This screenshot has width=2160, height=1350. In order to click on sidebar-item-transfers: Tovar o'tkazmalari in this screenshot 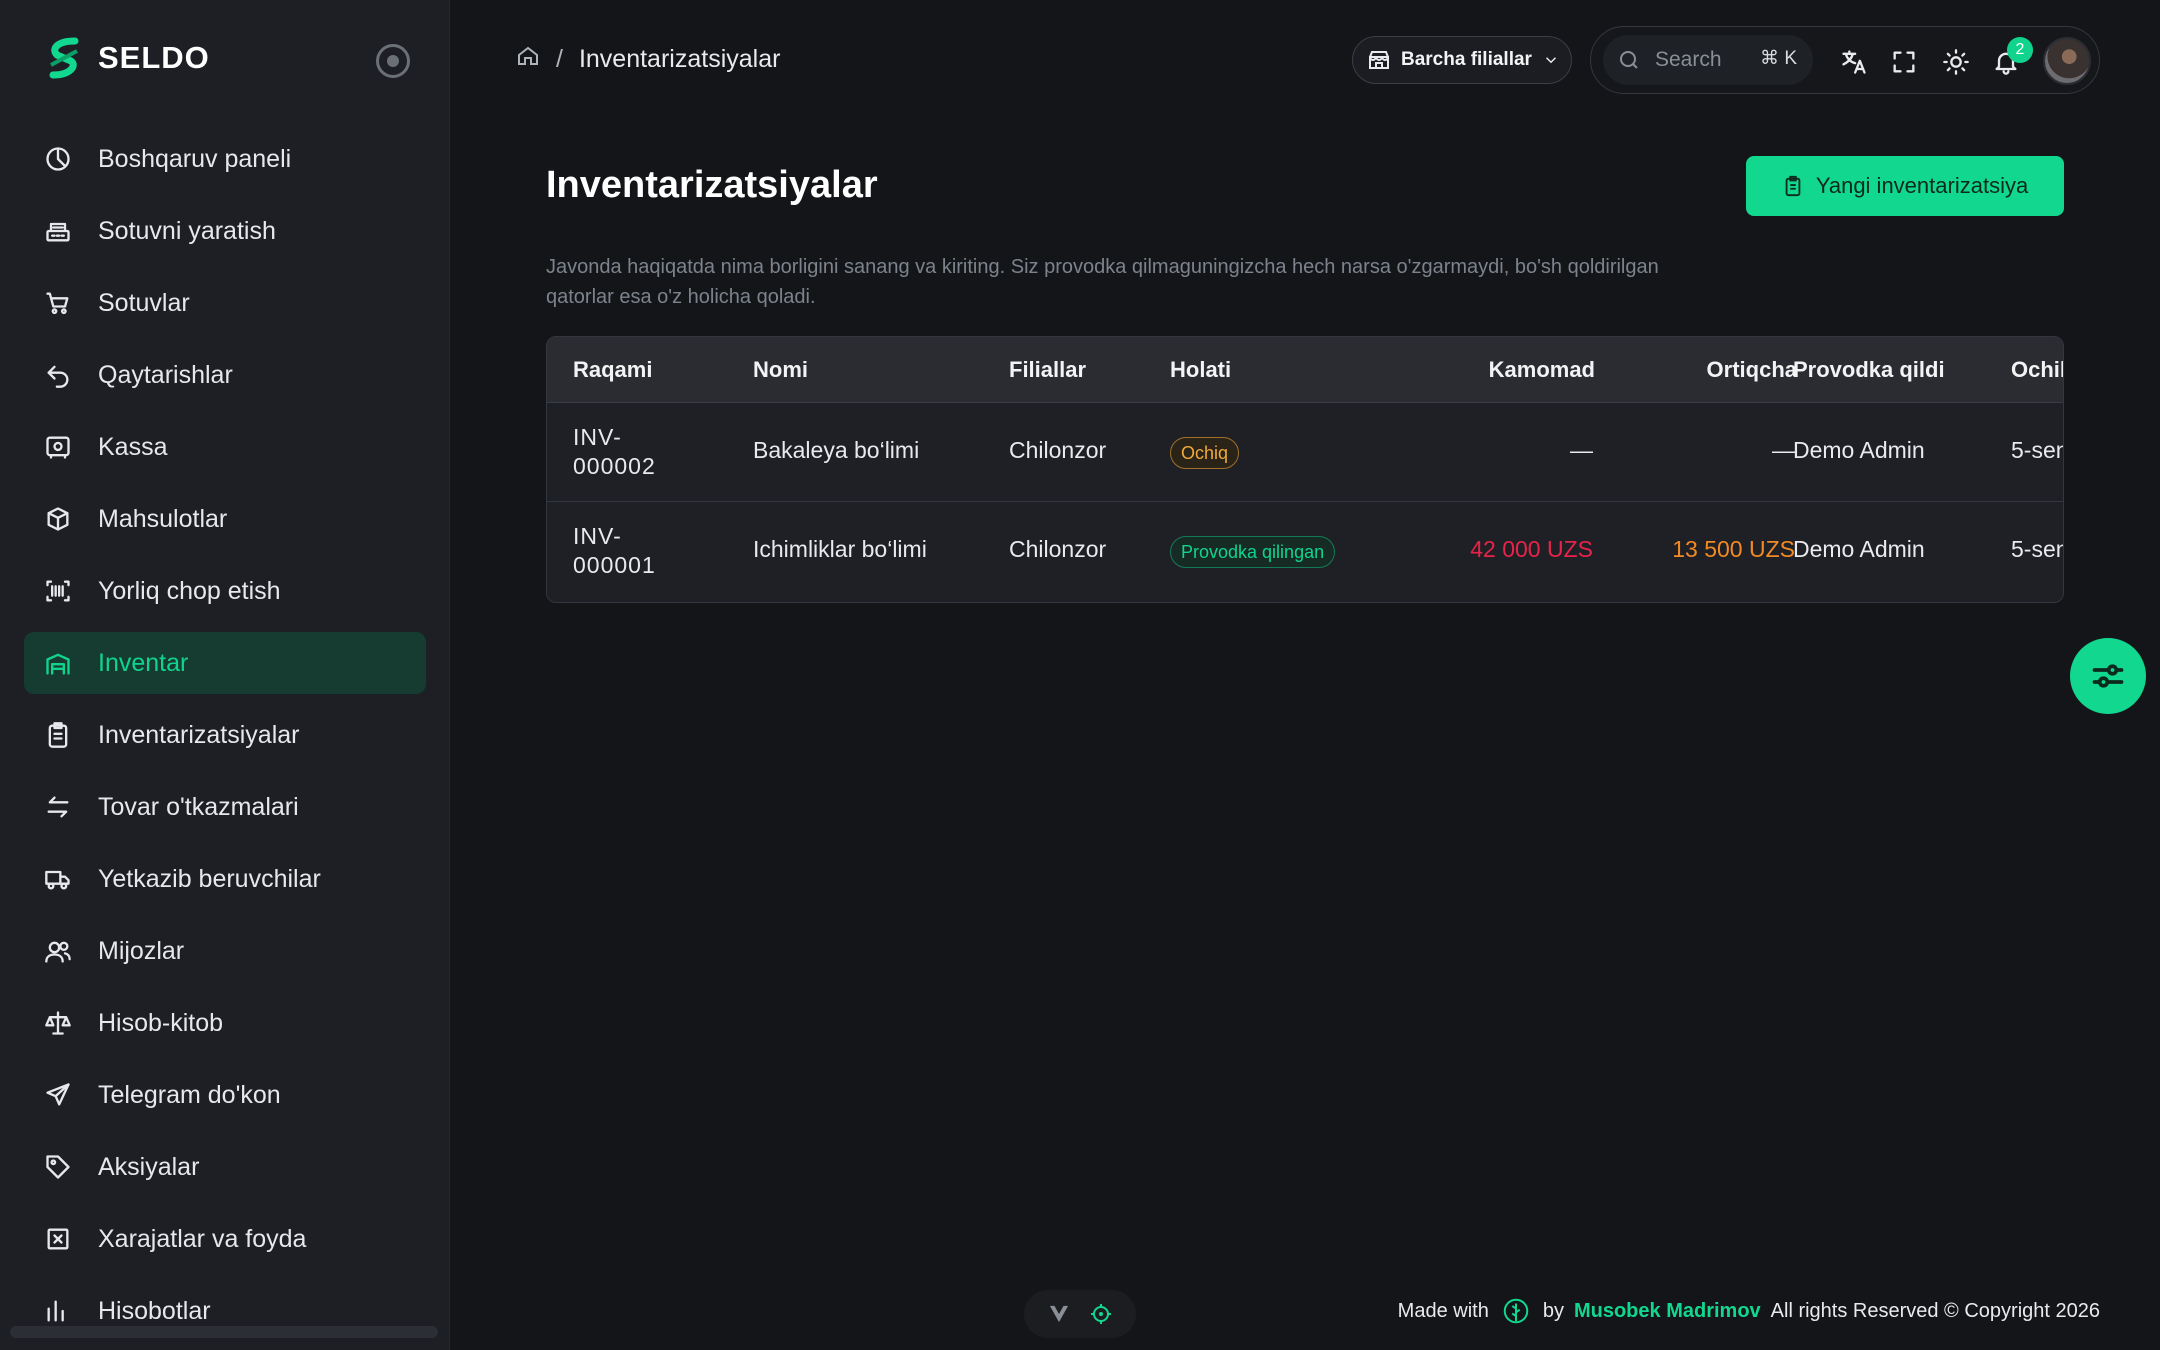, I will do `click(225, 807)`.